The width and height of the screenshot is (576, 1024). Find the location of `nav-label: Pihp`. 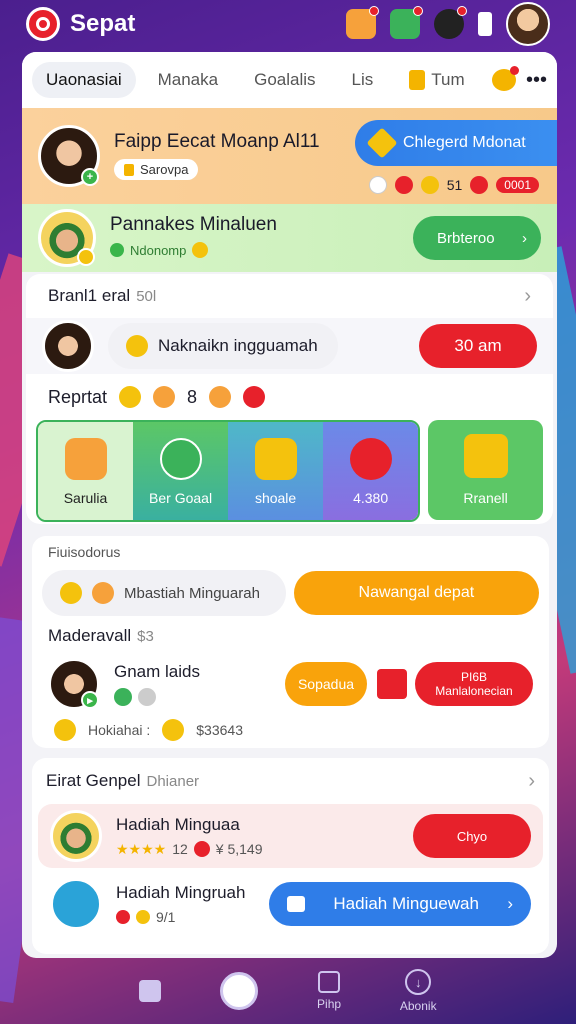

nav-label: Pihp is located at coordinates (329, 1004).